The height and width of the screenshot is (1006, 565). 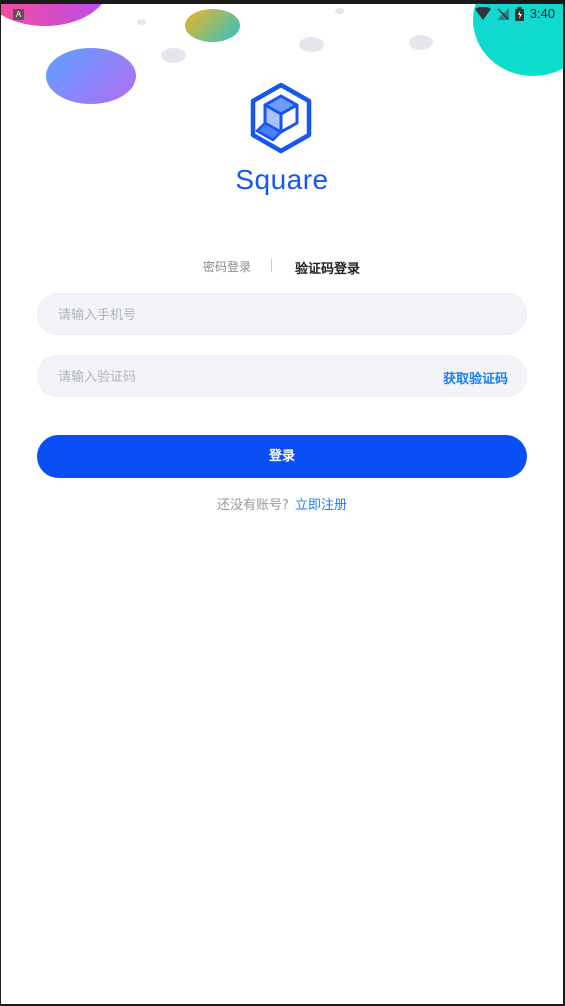 I want to click on cube-hexagon-icon, so click(x=281, y=118).